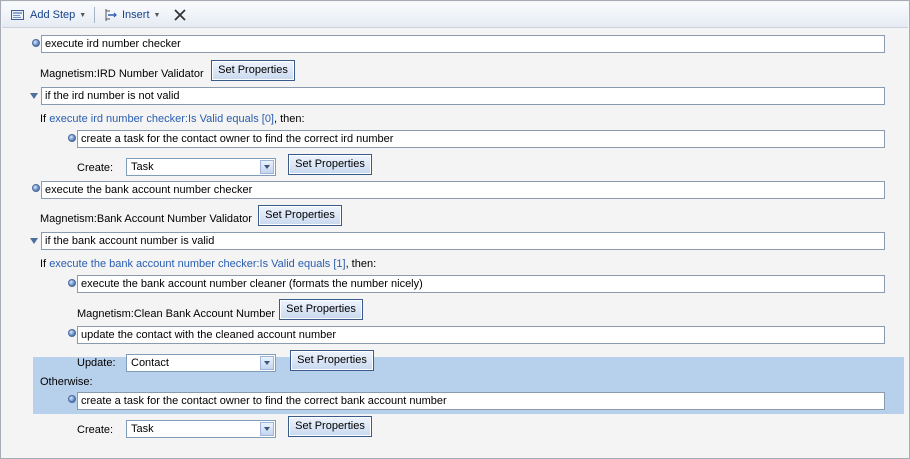  What do you see at coordinates (146, 219) in the screenshot?
I see `step-type-label: Magnetism:Bank Account Number Validator` at bounding box center [146, 219].